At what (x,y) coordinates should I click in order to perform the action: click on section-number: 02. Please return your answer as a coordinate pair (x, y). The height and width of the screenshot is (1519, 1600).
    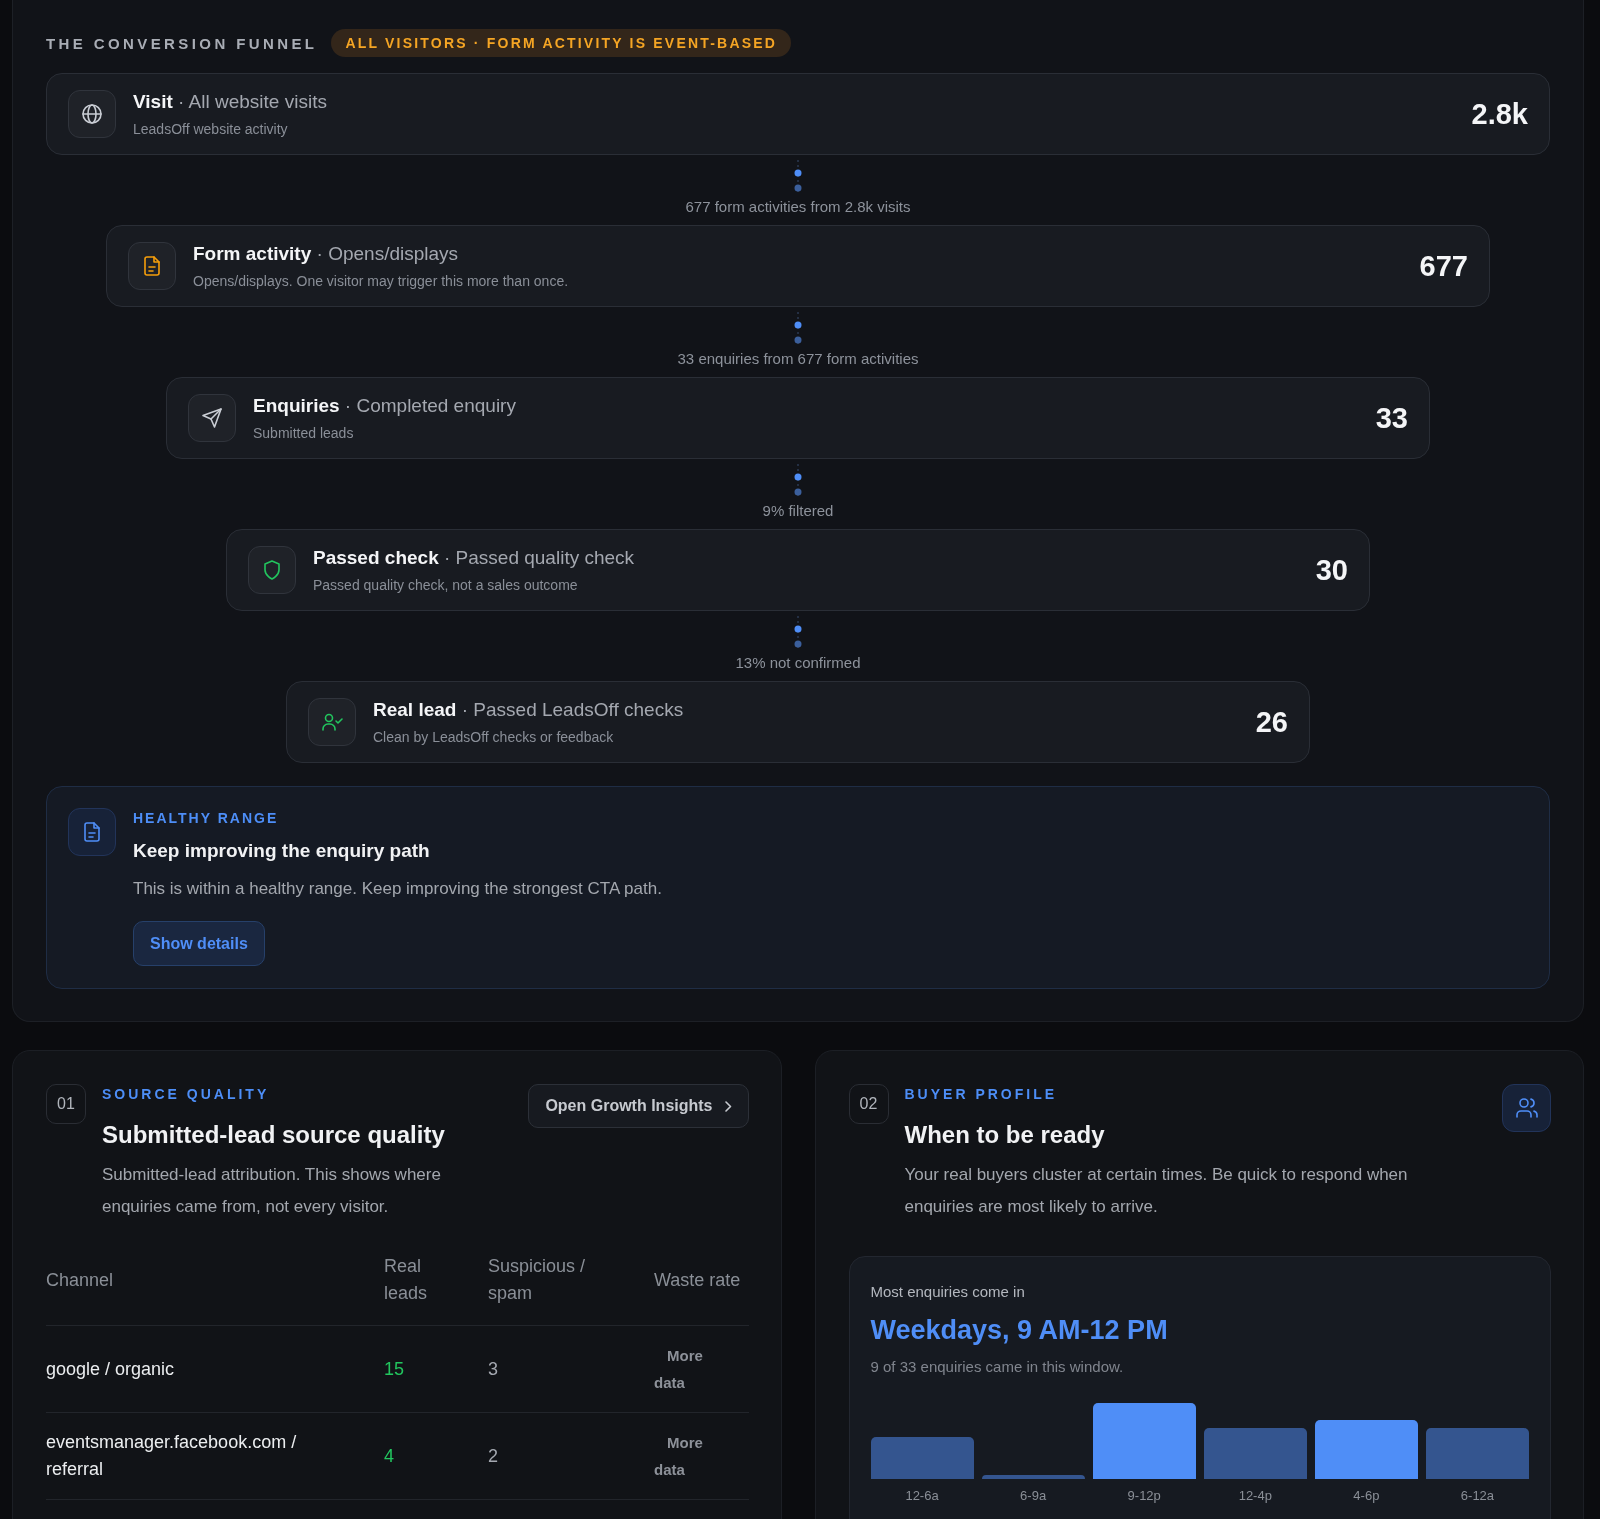
    Looking at the image, I should click on (868, 1104).